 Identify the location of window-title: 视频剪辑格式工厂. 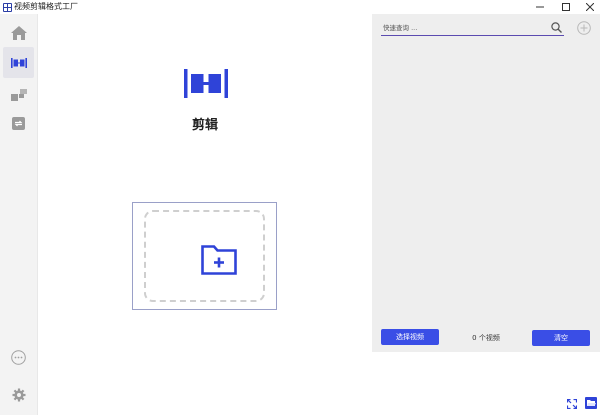
(46, 6).